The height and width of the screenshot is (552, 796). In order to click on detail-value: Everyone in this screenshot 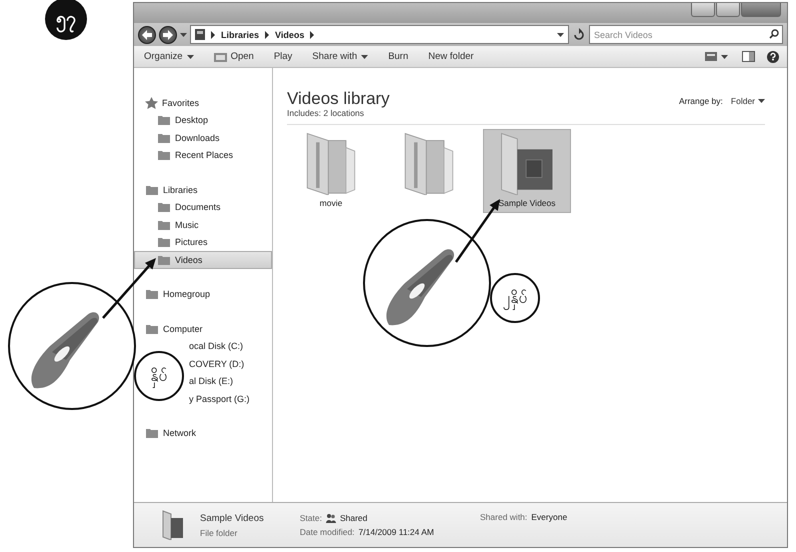, I will do `click(549, 517)`.